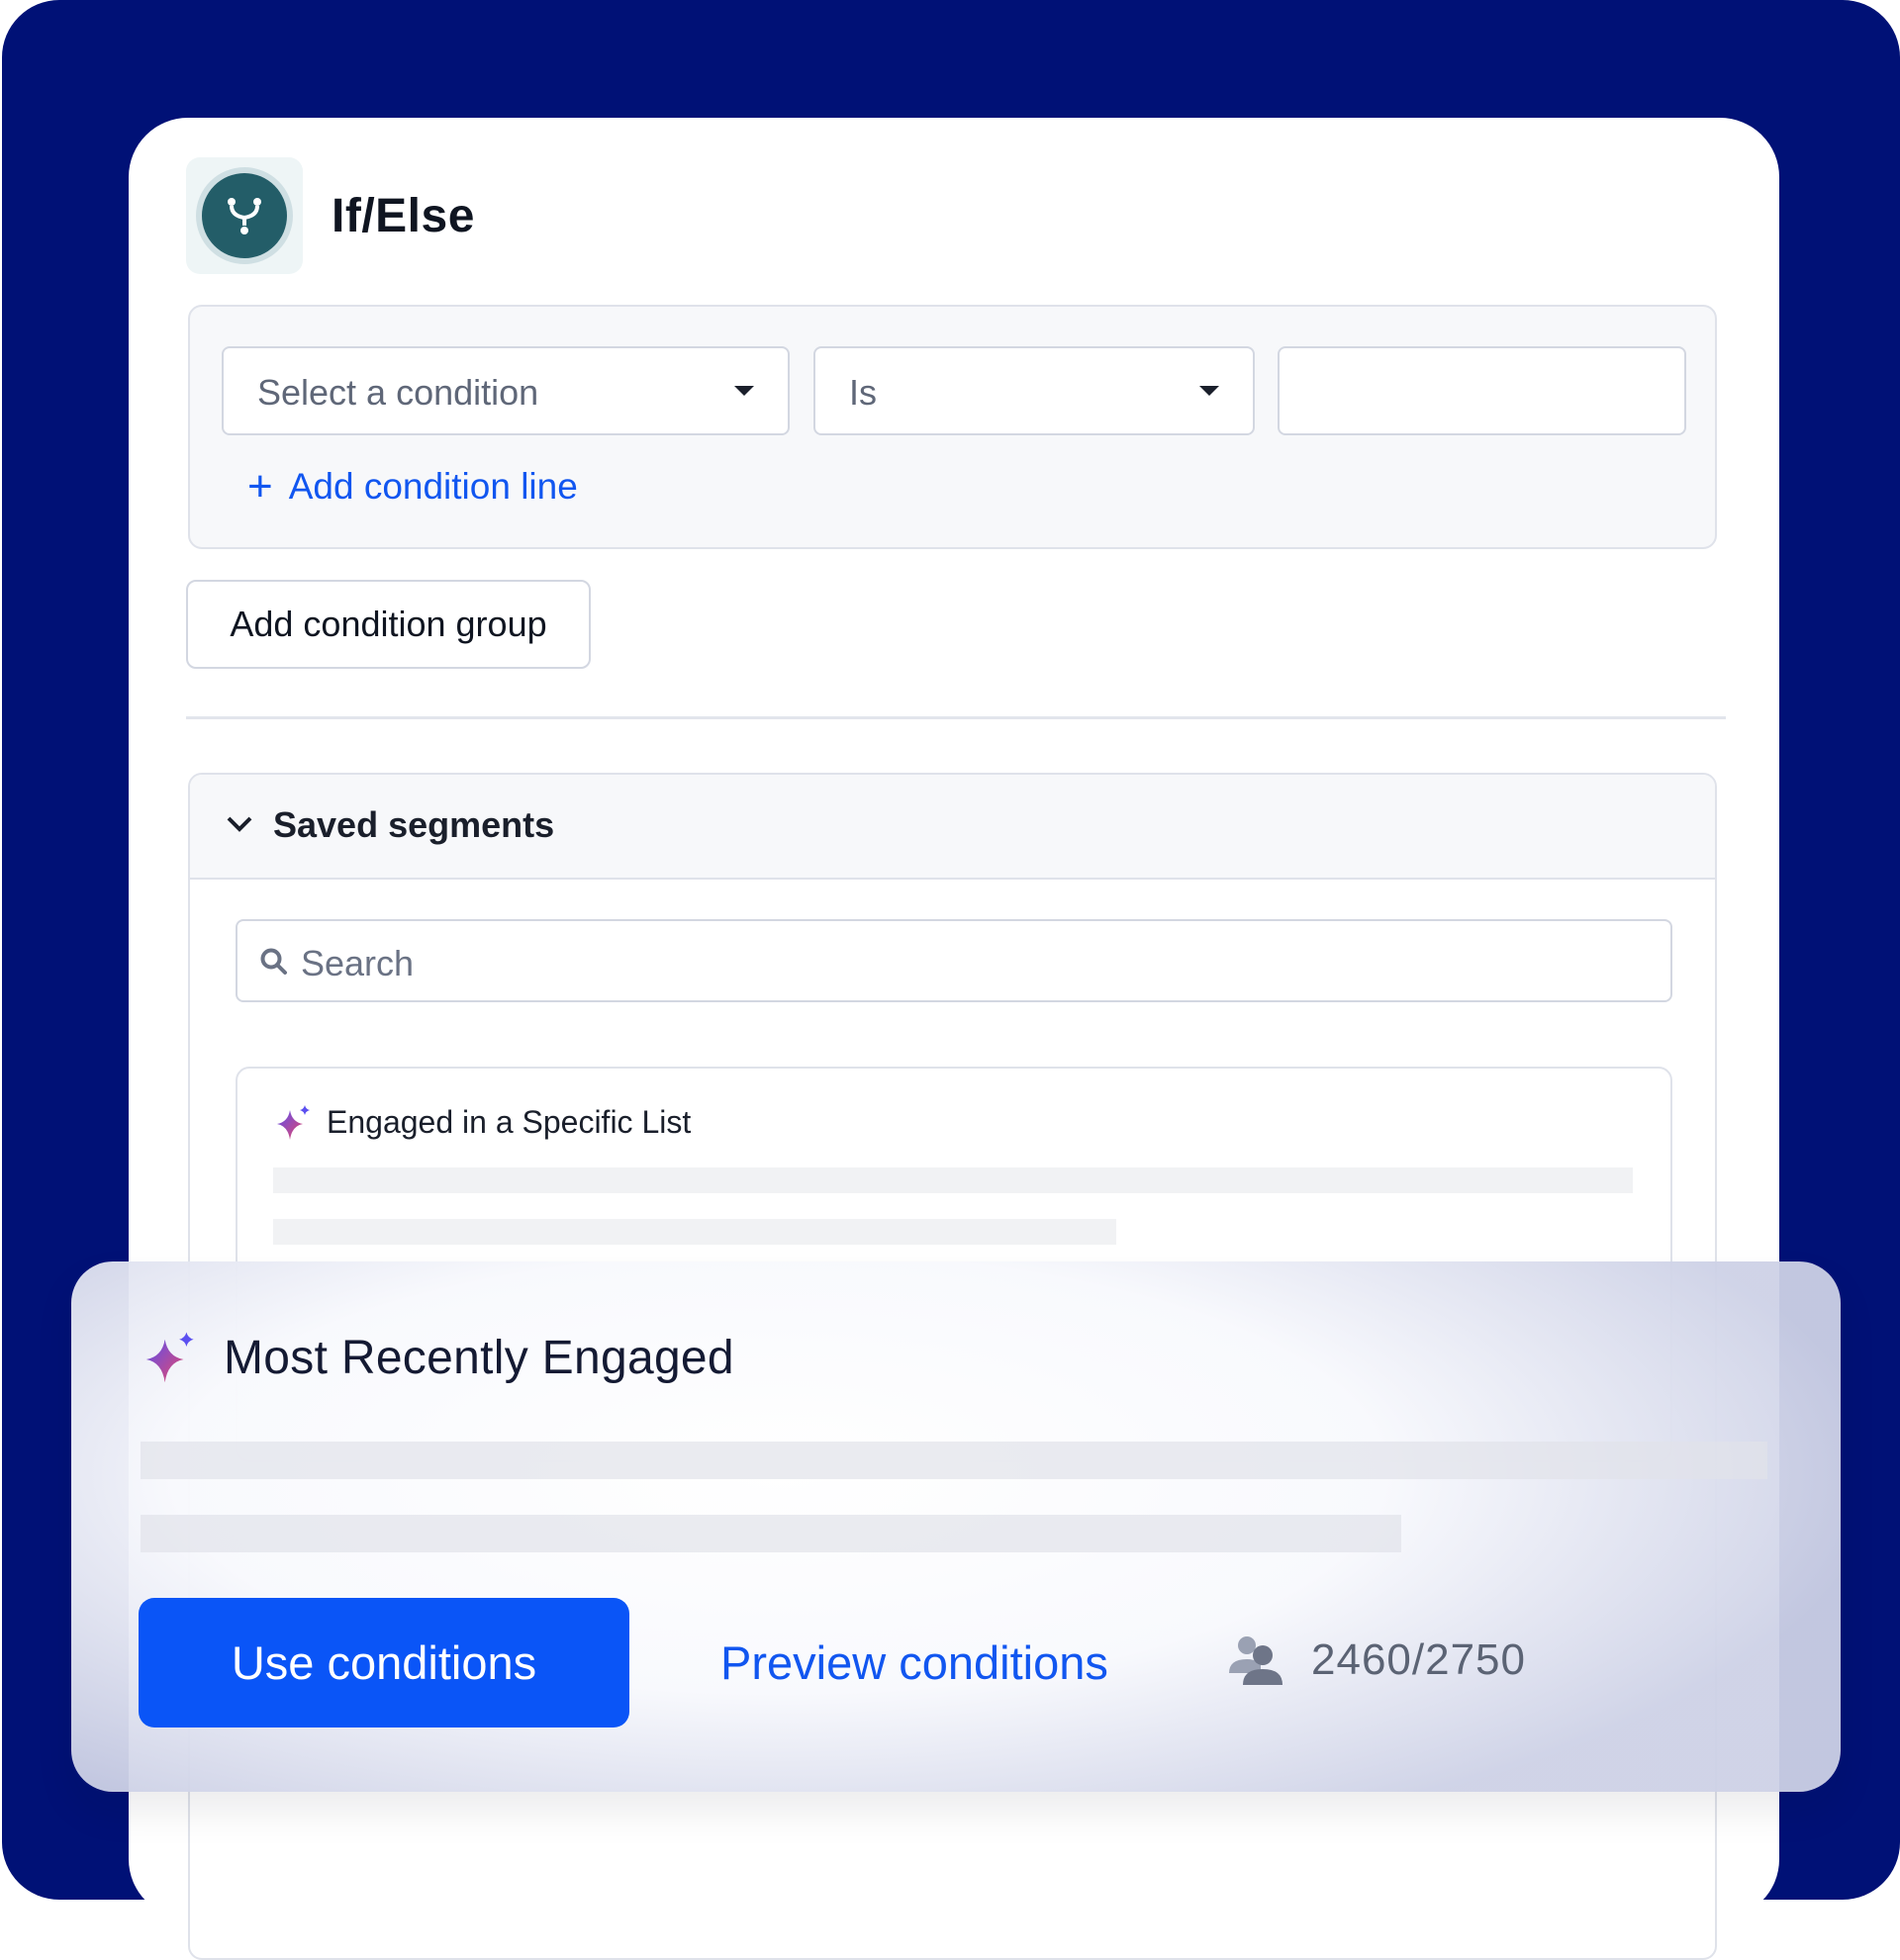 The width and height of the screenshot is (1900, 1960). I want to click on segment-name: Engaged in a Specific List, so click(510, 1122).